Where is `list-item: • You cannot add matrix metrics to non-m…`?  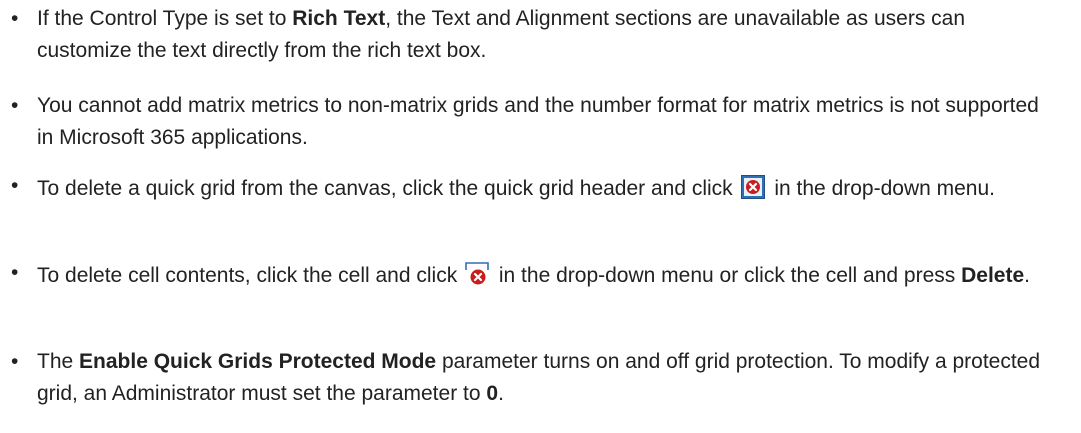
list-item: • You cannot add matrix metrics to non-m… is located at coordinates (529, 122).